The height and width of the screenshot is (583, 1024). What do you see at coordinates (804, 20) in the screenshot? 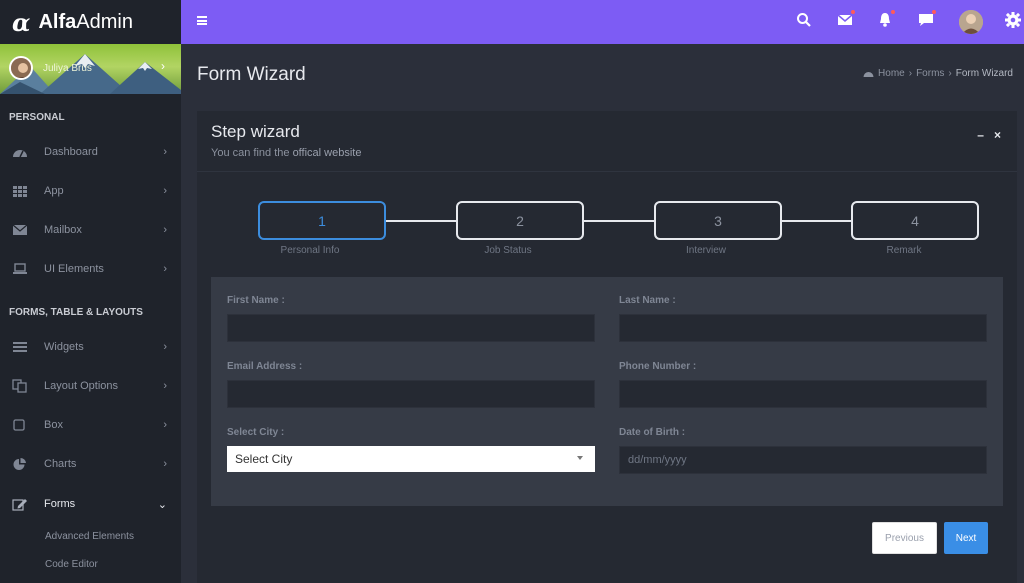
I see `search-icon` at bounding box center [804, 20].